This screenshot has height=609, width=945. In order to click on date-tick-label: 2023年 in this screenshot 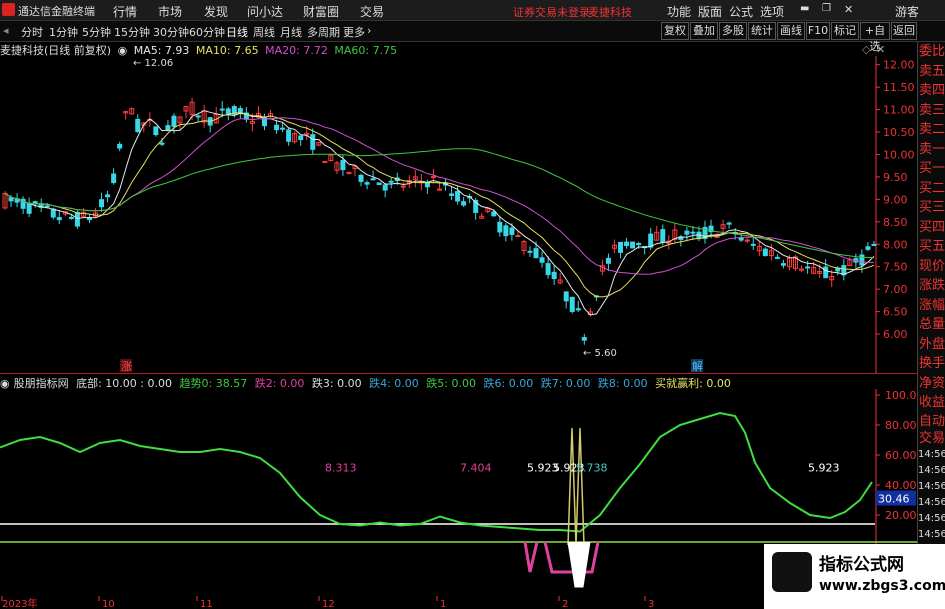, I will do `click(19, 603)`.